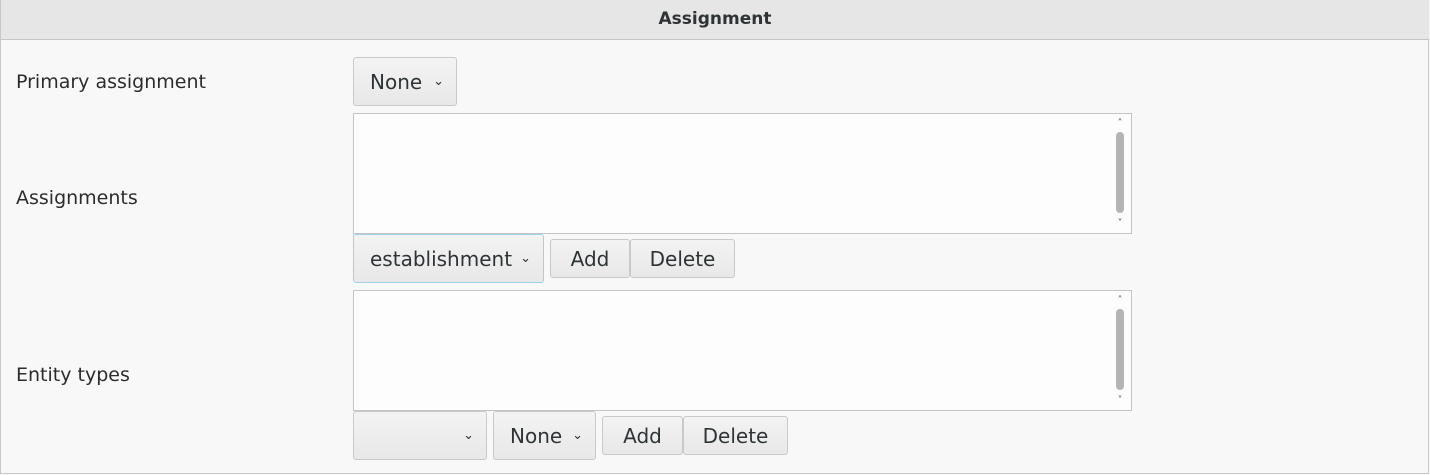  What do you see at coordinates (420, 435) in the screenshot?
I see `entity-type-select: ⌄` at bounding box center [420, 435].